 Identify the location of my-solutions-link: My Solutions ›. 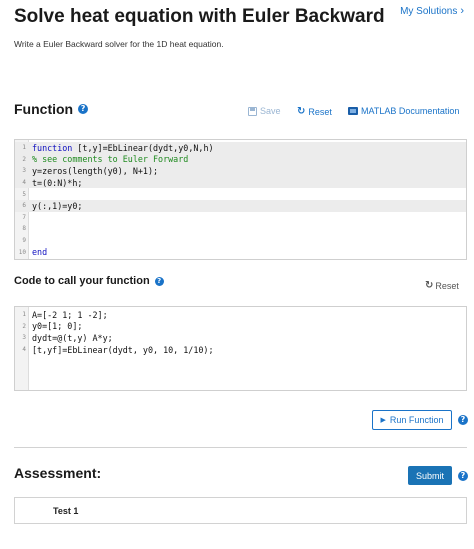
(432, 11).